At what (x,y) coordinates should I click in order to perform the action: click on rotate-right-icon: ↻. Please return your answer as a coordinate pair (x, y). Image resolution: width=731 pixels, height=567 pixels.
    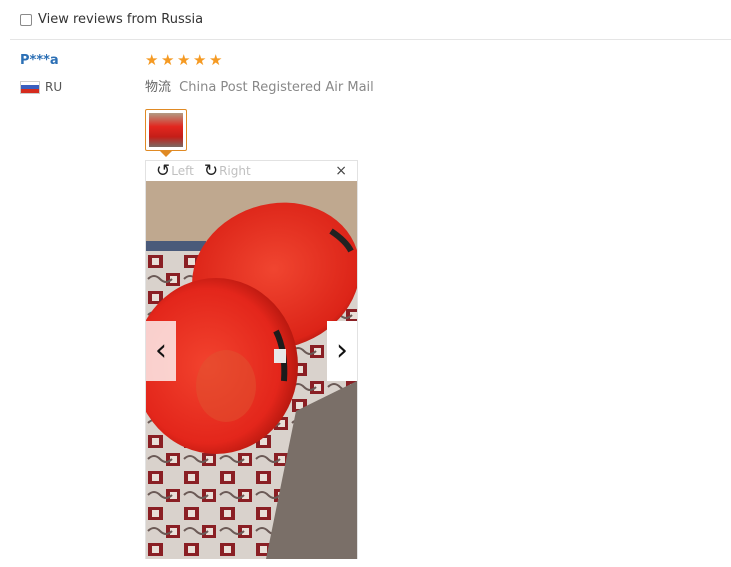
    Looking at the image, I should click on (211, 170).